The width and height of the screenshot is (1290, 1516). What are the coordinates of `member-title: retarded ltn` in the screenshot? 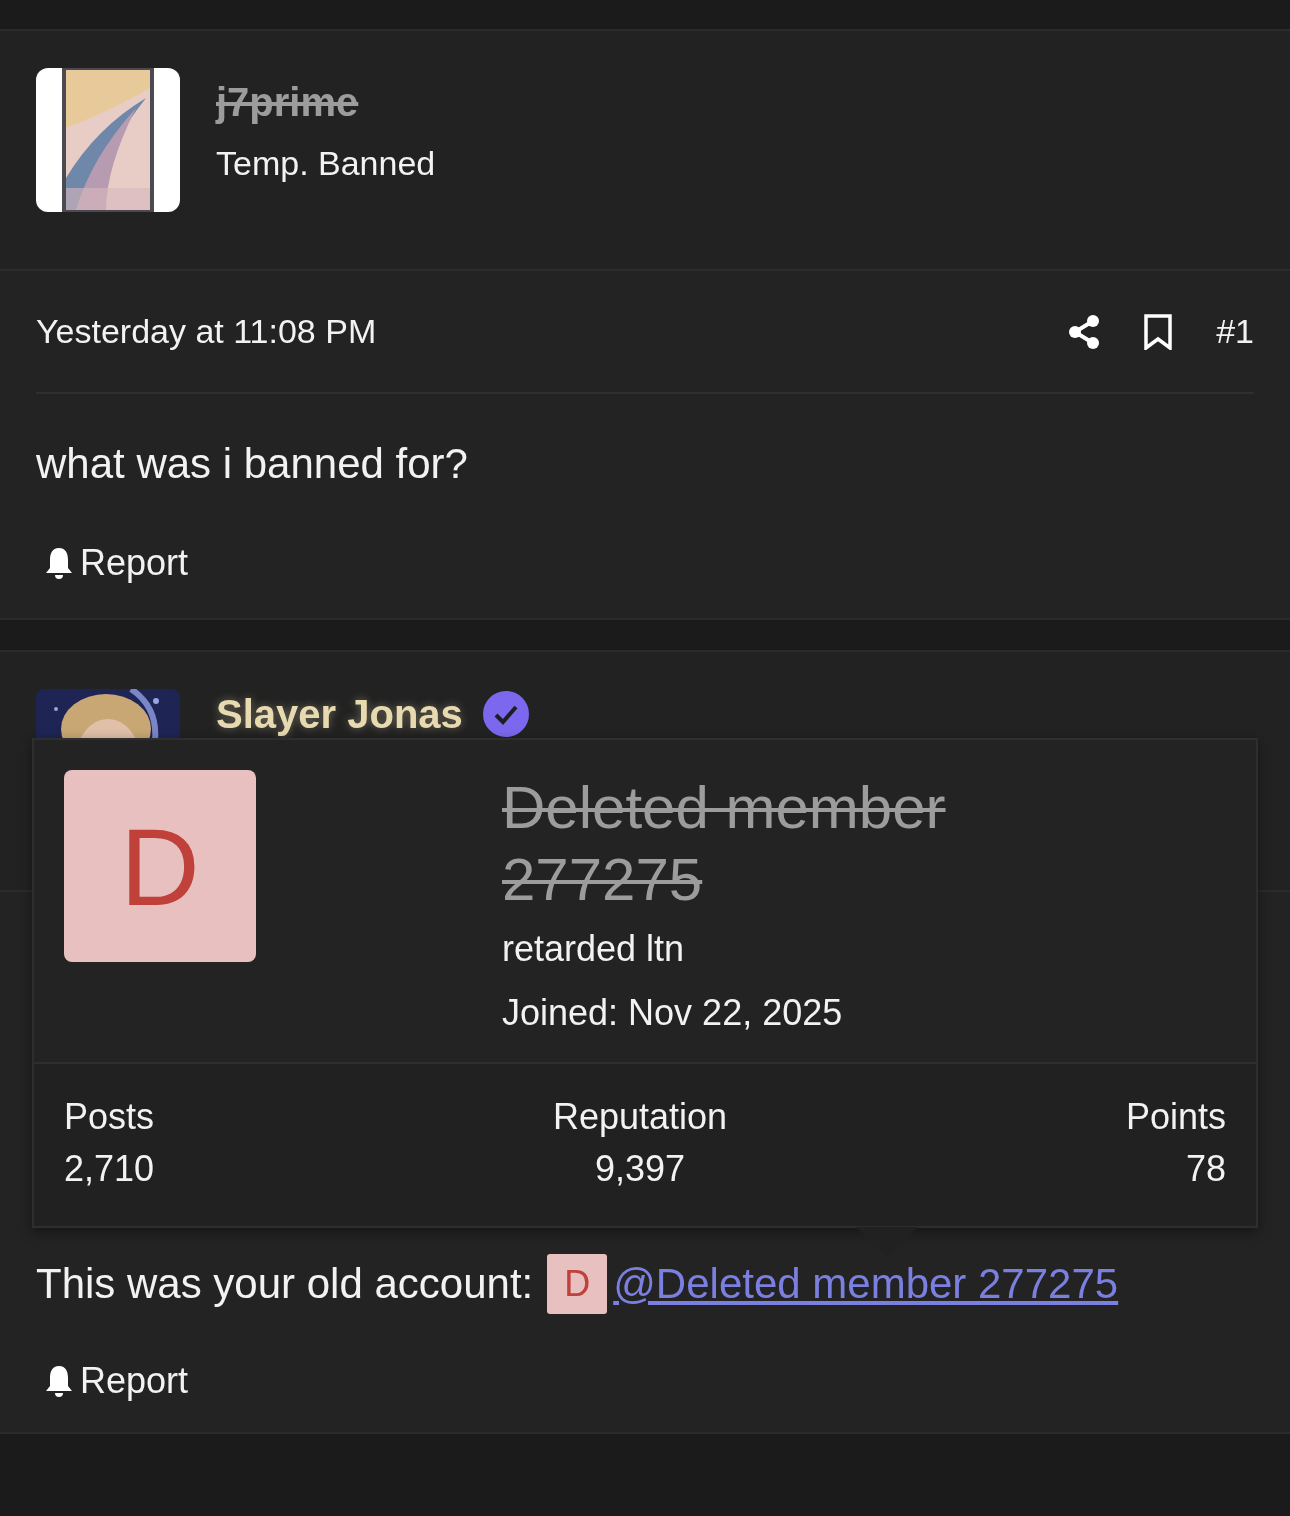 It's located at (594, 949).